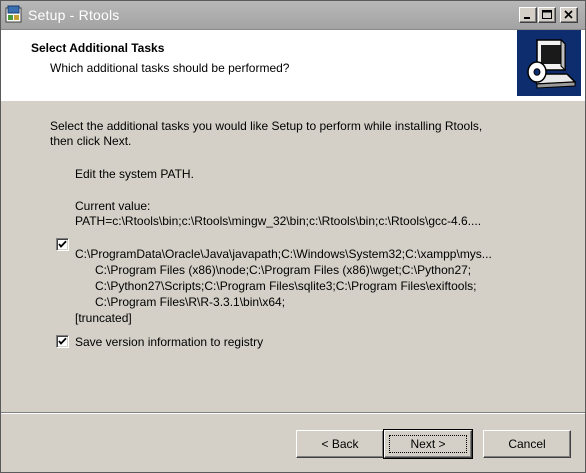 The width and height of the screenshot is (586, 473). I want to click on minimize-button, so click(528, 15).